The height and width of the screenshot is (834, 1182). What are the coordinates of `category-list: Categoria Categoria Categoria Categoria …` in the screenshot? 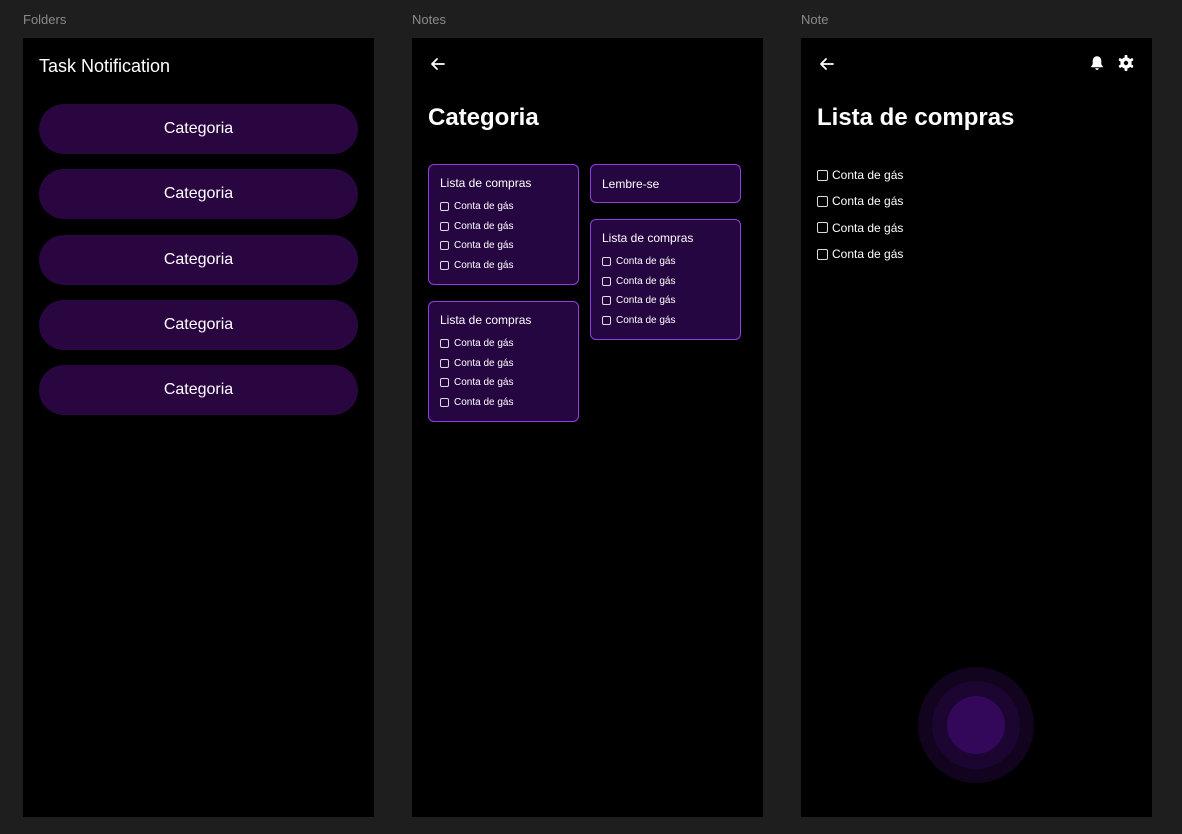 It's located at (198, 267).